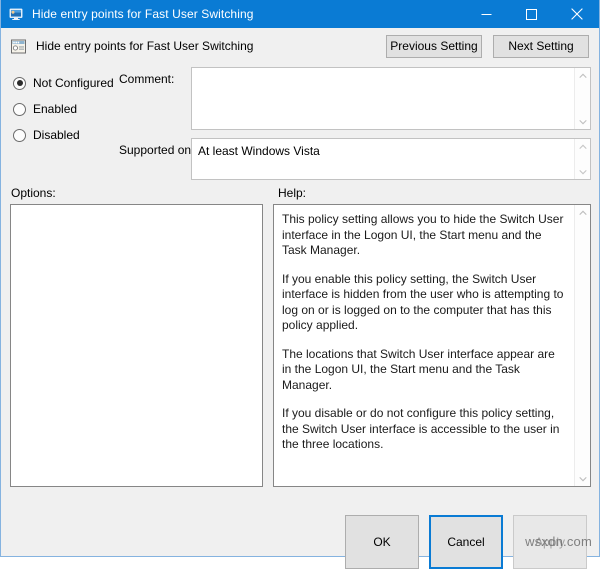 The width and height of the screenshot is (600, 569). What do you see at coordinates (383, 98) in the screenshot?
I see `comment-input` at bounding box center [383, 98].